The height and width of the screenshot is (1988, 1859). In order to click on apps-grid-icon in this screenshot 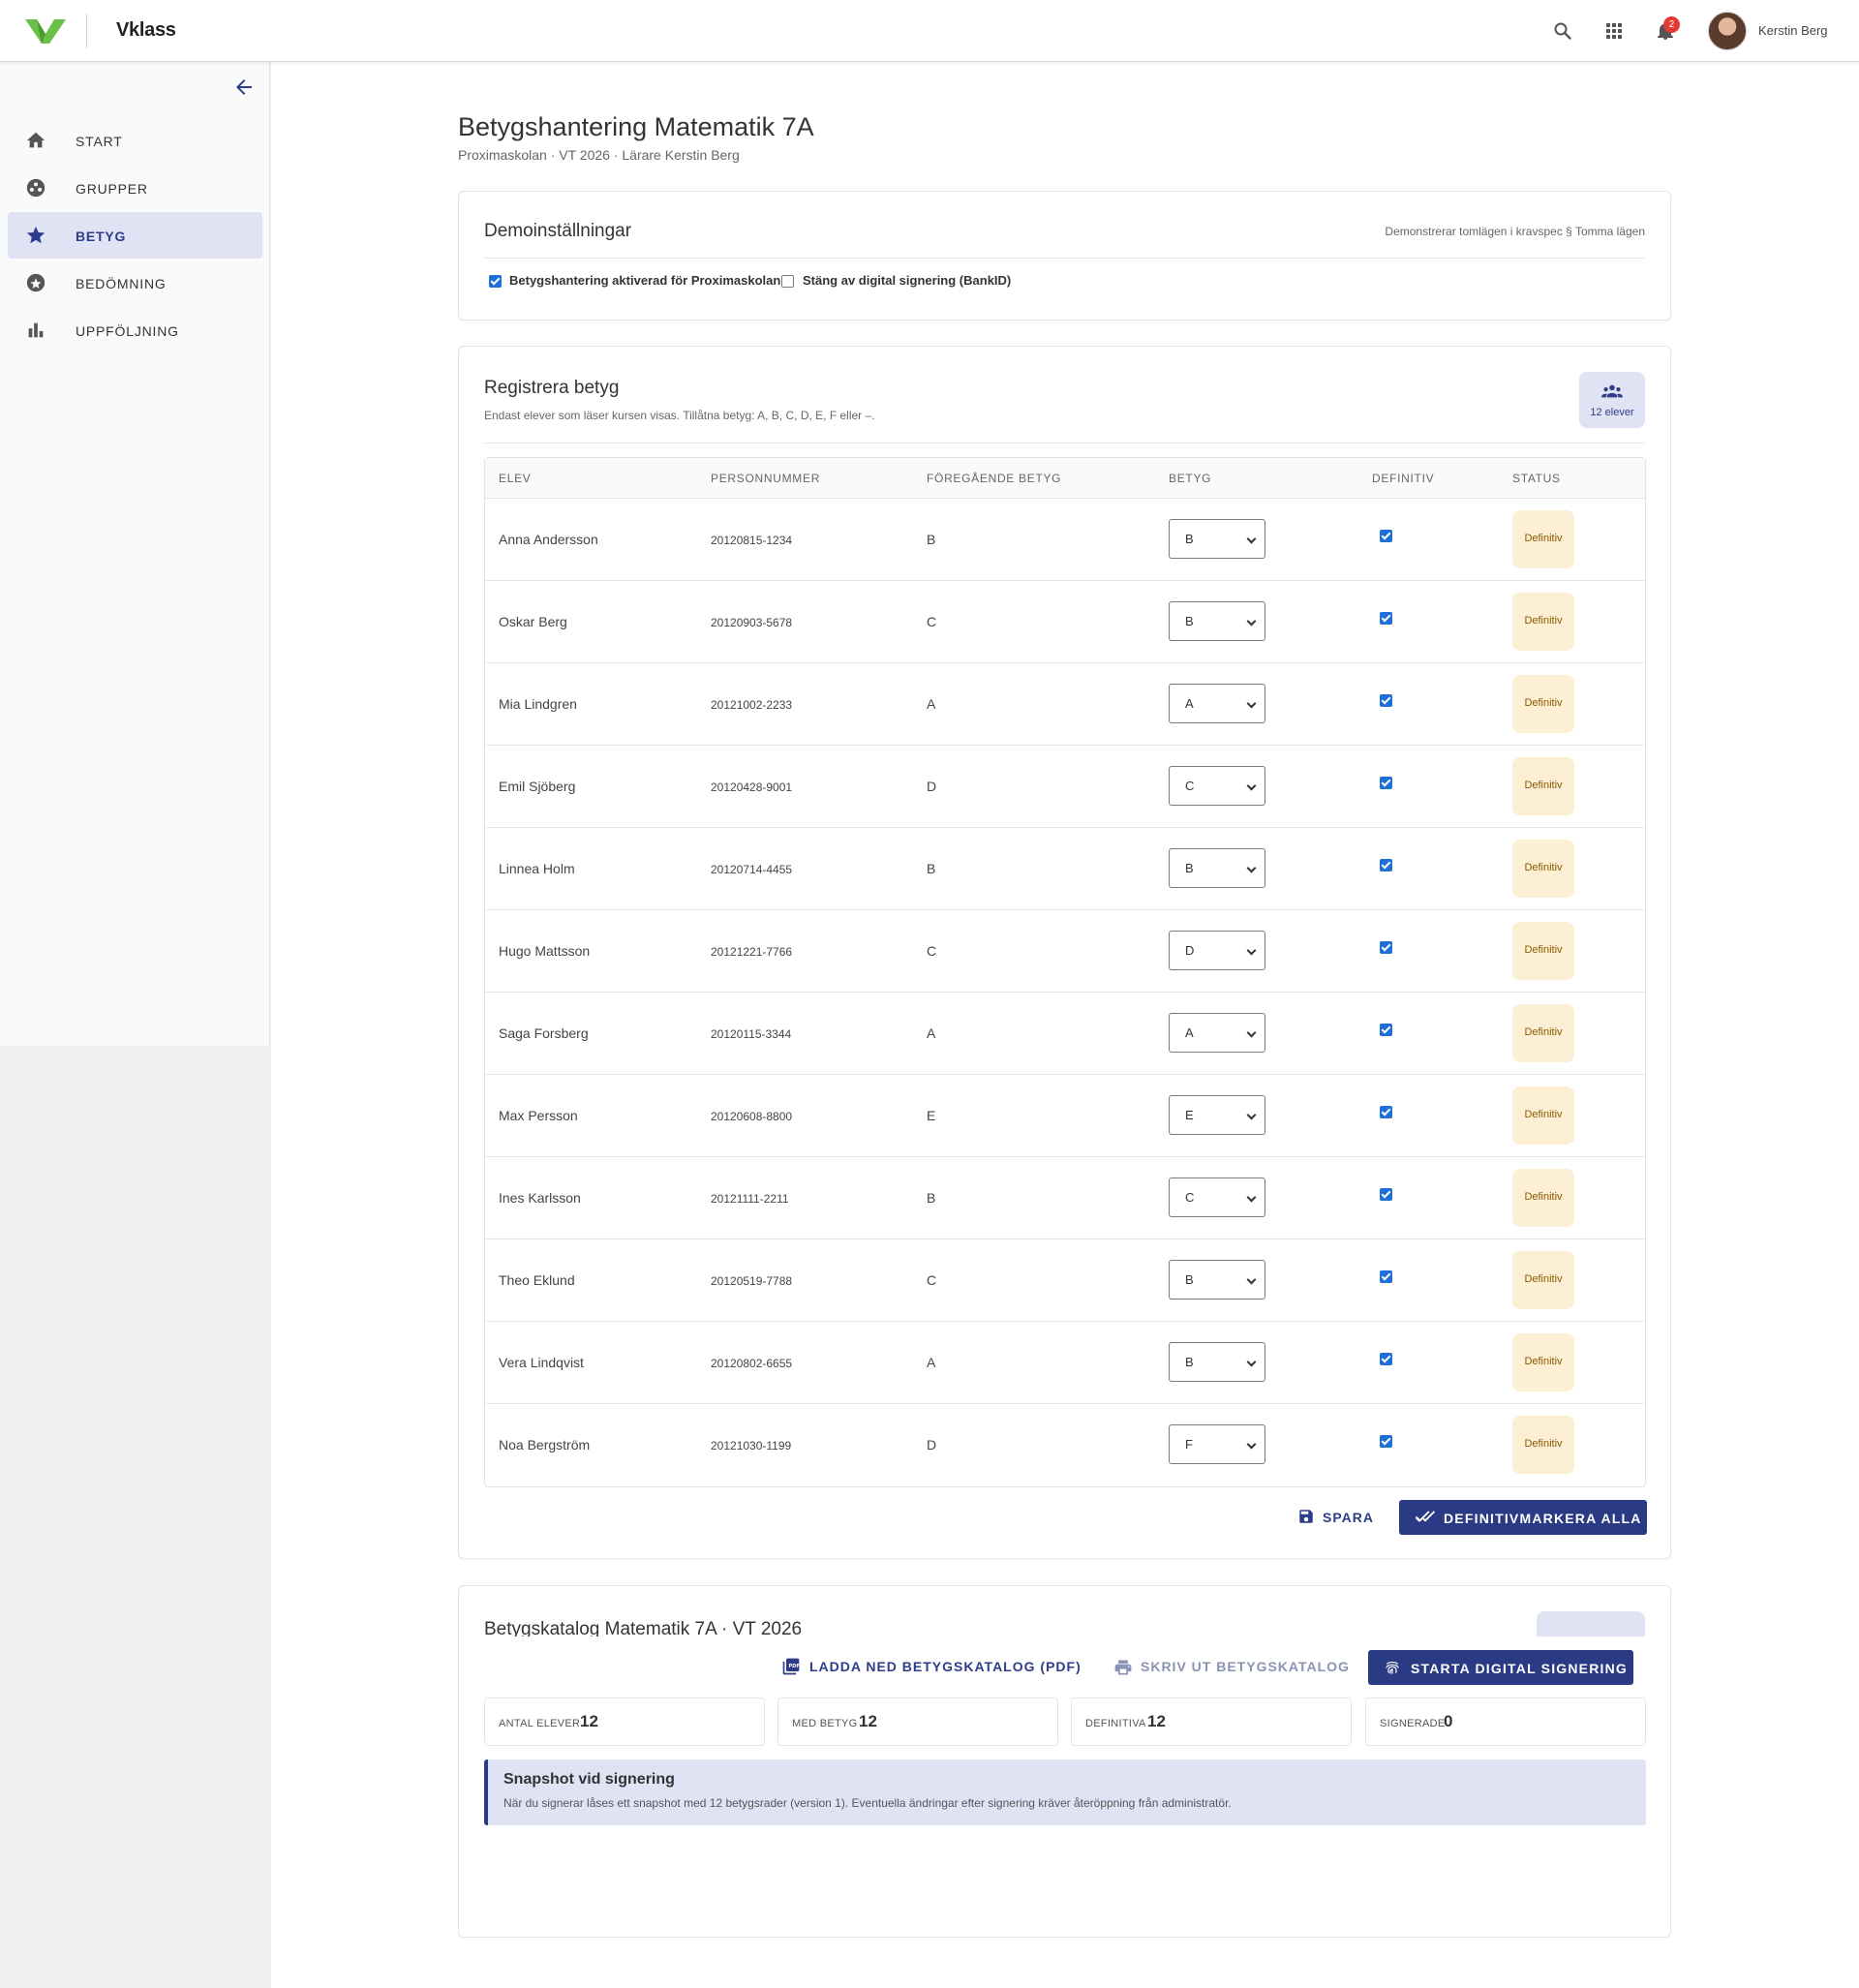, I will do `click(1614, 31)`.